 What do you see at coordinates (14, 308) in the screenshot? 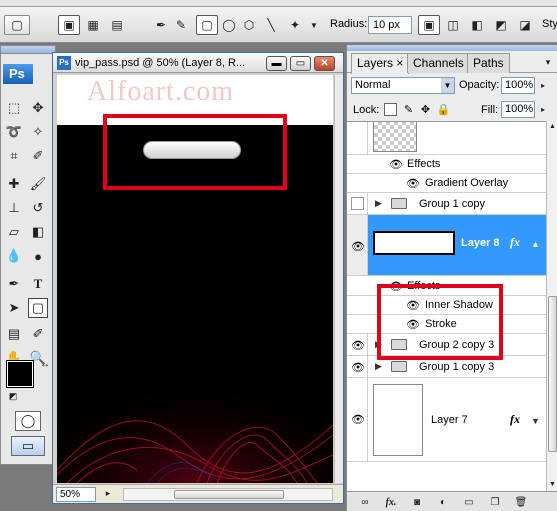
I see `path-selection-tool-icon: ➤` at bounding box center [14, 308].